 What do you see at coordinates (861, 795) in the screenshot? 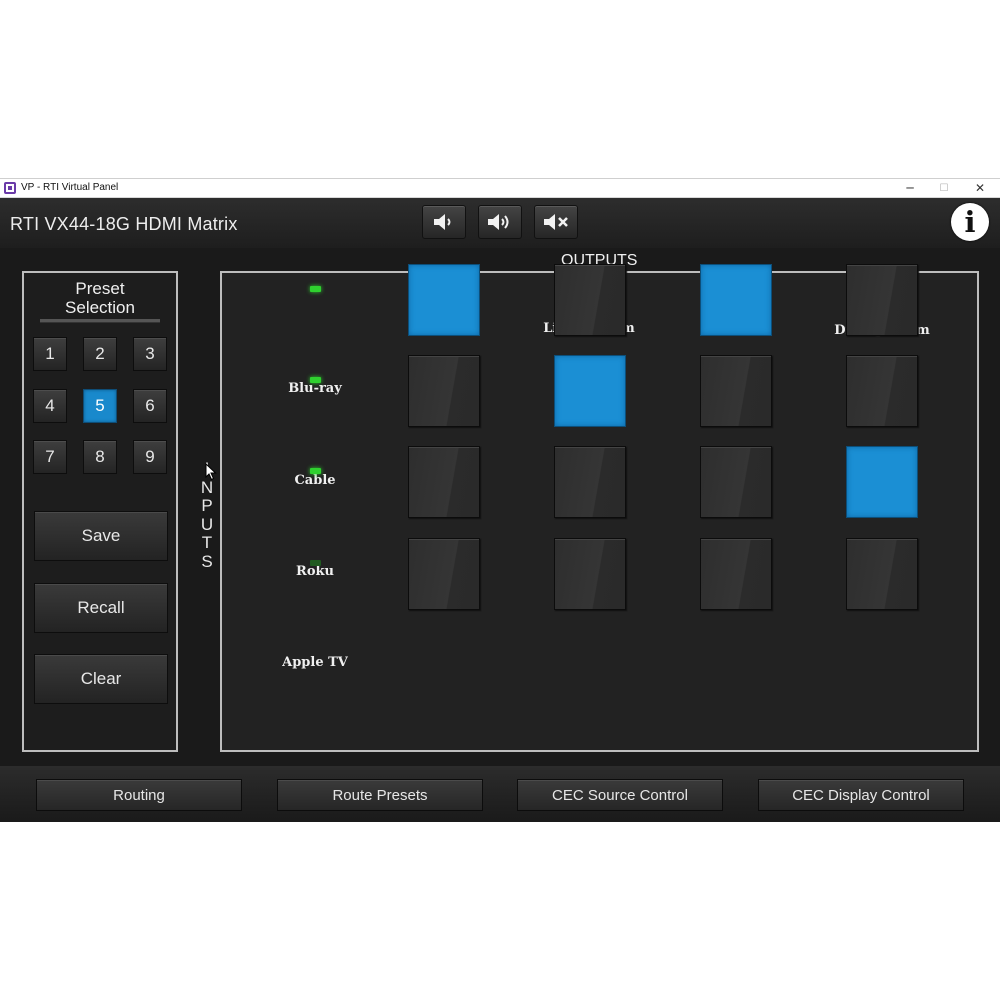
I see `tab-cec-display-control: CEC Display Control` at bounding box center [861, 795].